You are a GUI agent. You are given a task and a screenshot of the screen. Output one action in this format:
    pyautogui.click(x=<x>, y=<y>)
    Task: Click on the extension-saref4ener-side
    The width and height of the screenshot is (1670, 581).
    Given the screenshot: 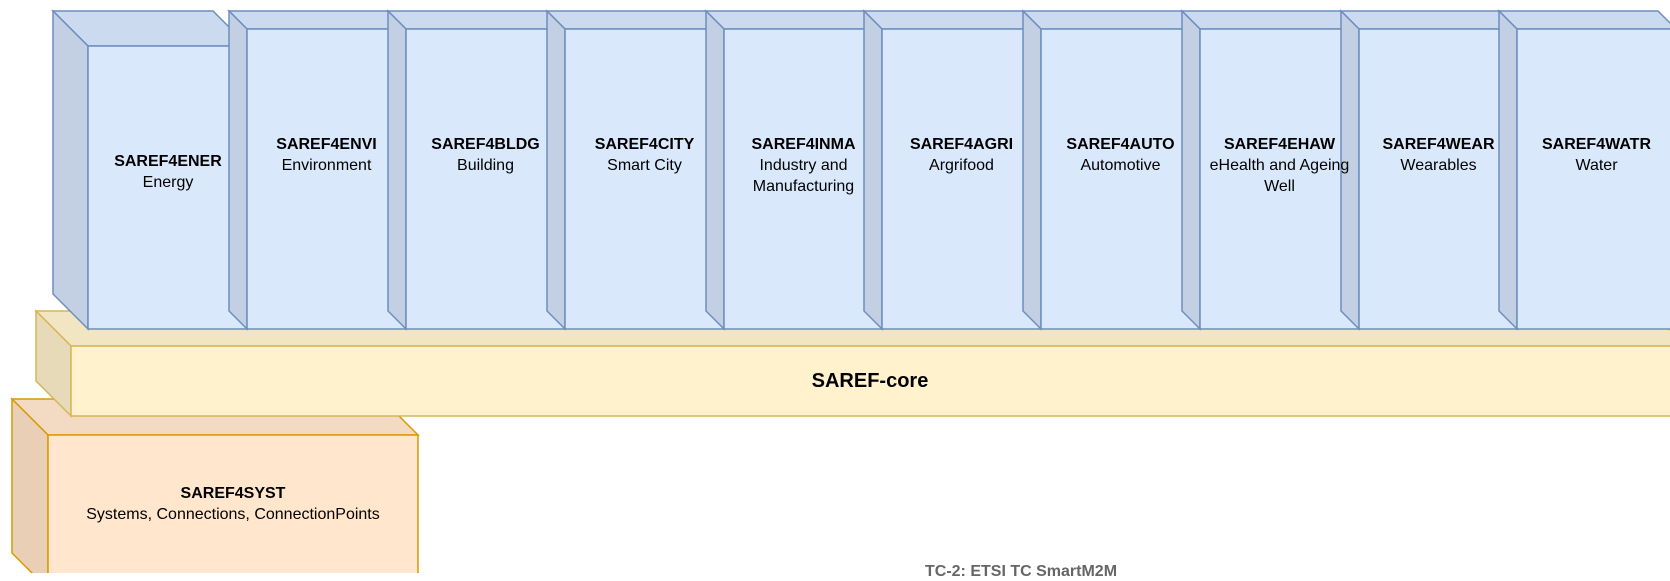 What is the action you would take?
    pyautogui.click(x=70, y=170)
    